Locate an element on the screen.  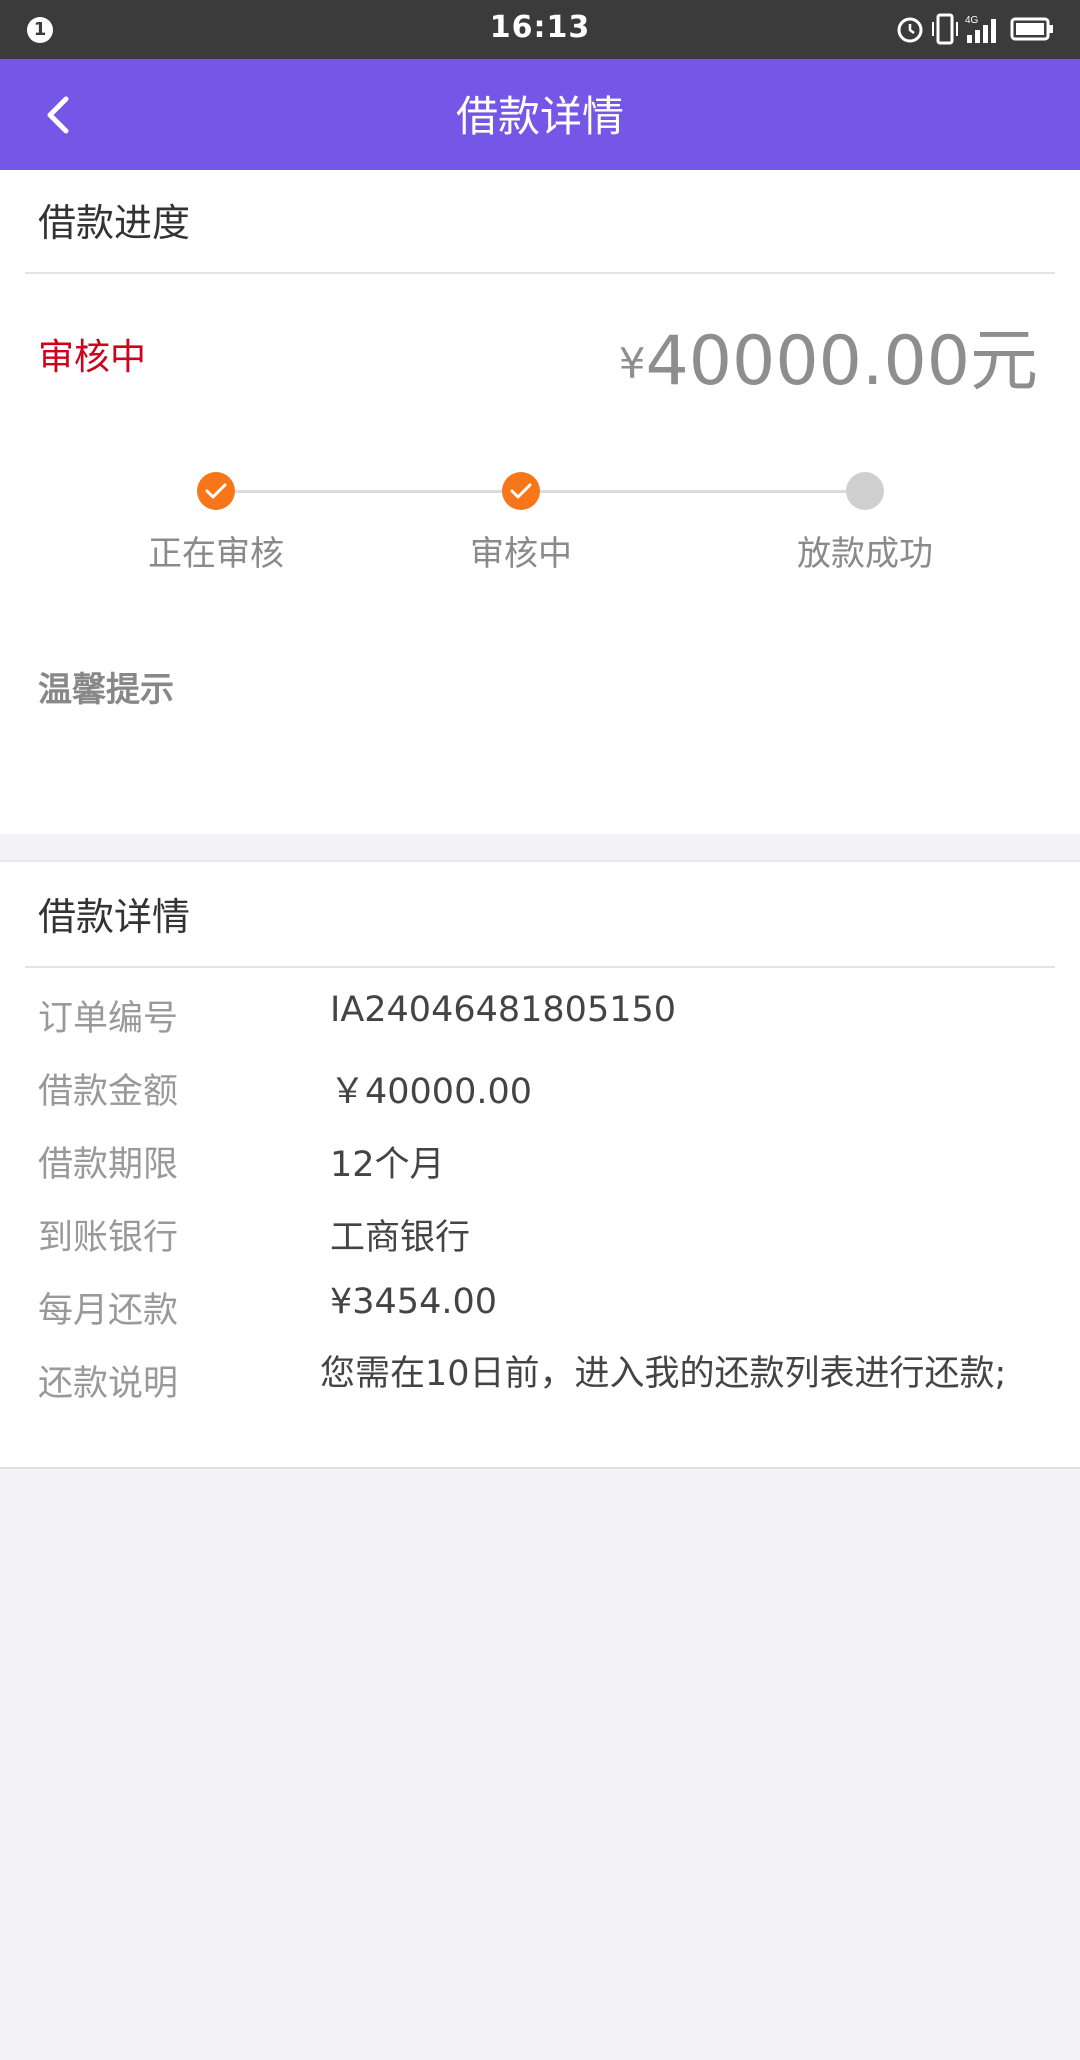
status-icons: 4G is located at coordinates (974, 30).